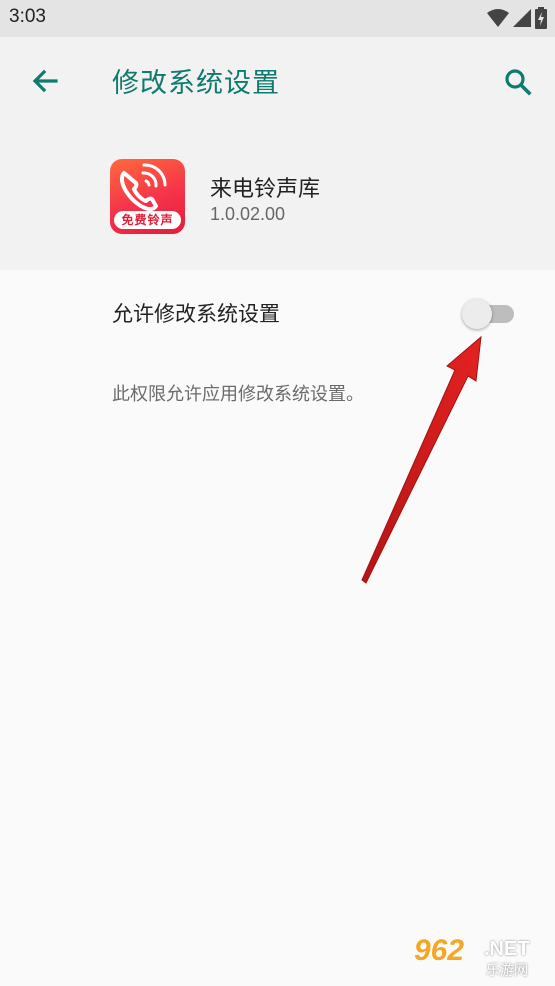  I want to click on status-bar: 3:03, so click(277, 18).